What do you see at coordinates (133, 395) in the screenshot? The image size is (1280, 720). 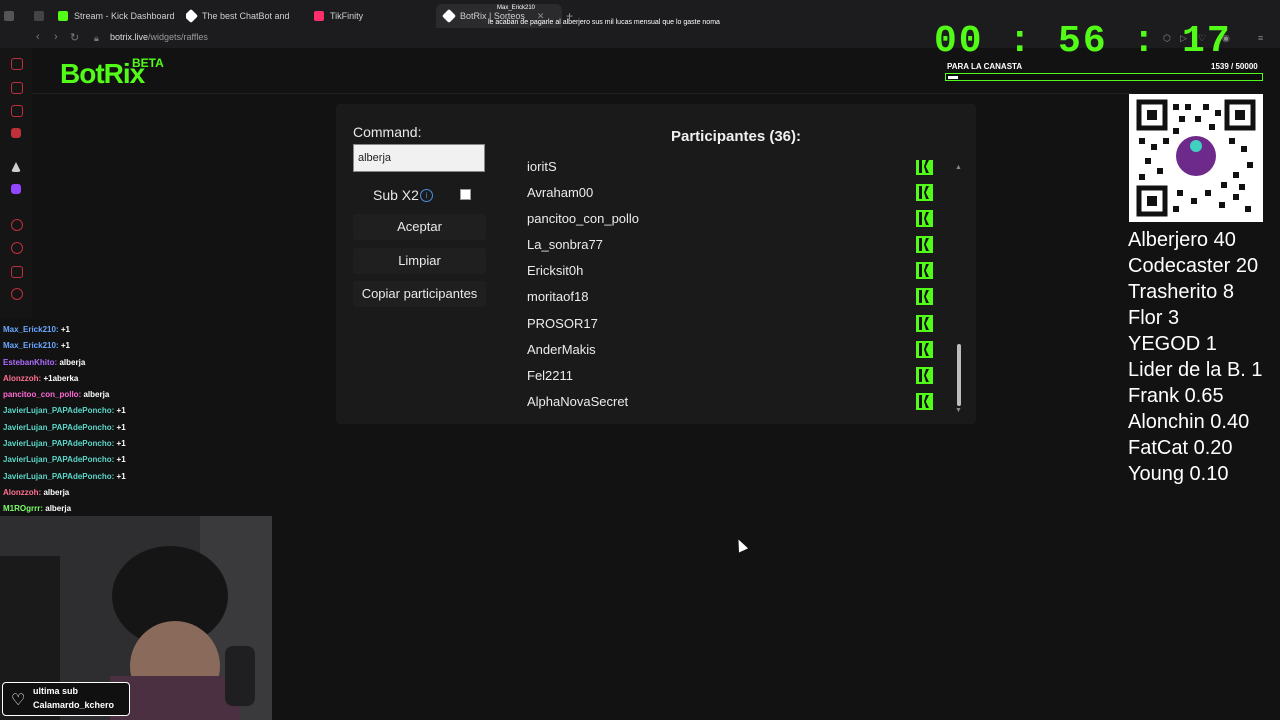 I see `chat-message: pancitoo_con_pollo: alberja` at bounding box center [133, 395].